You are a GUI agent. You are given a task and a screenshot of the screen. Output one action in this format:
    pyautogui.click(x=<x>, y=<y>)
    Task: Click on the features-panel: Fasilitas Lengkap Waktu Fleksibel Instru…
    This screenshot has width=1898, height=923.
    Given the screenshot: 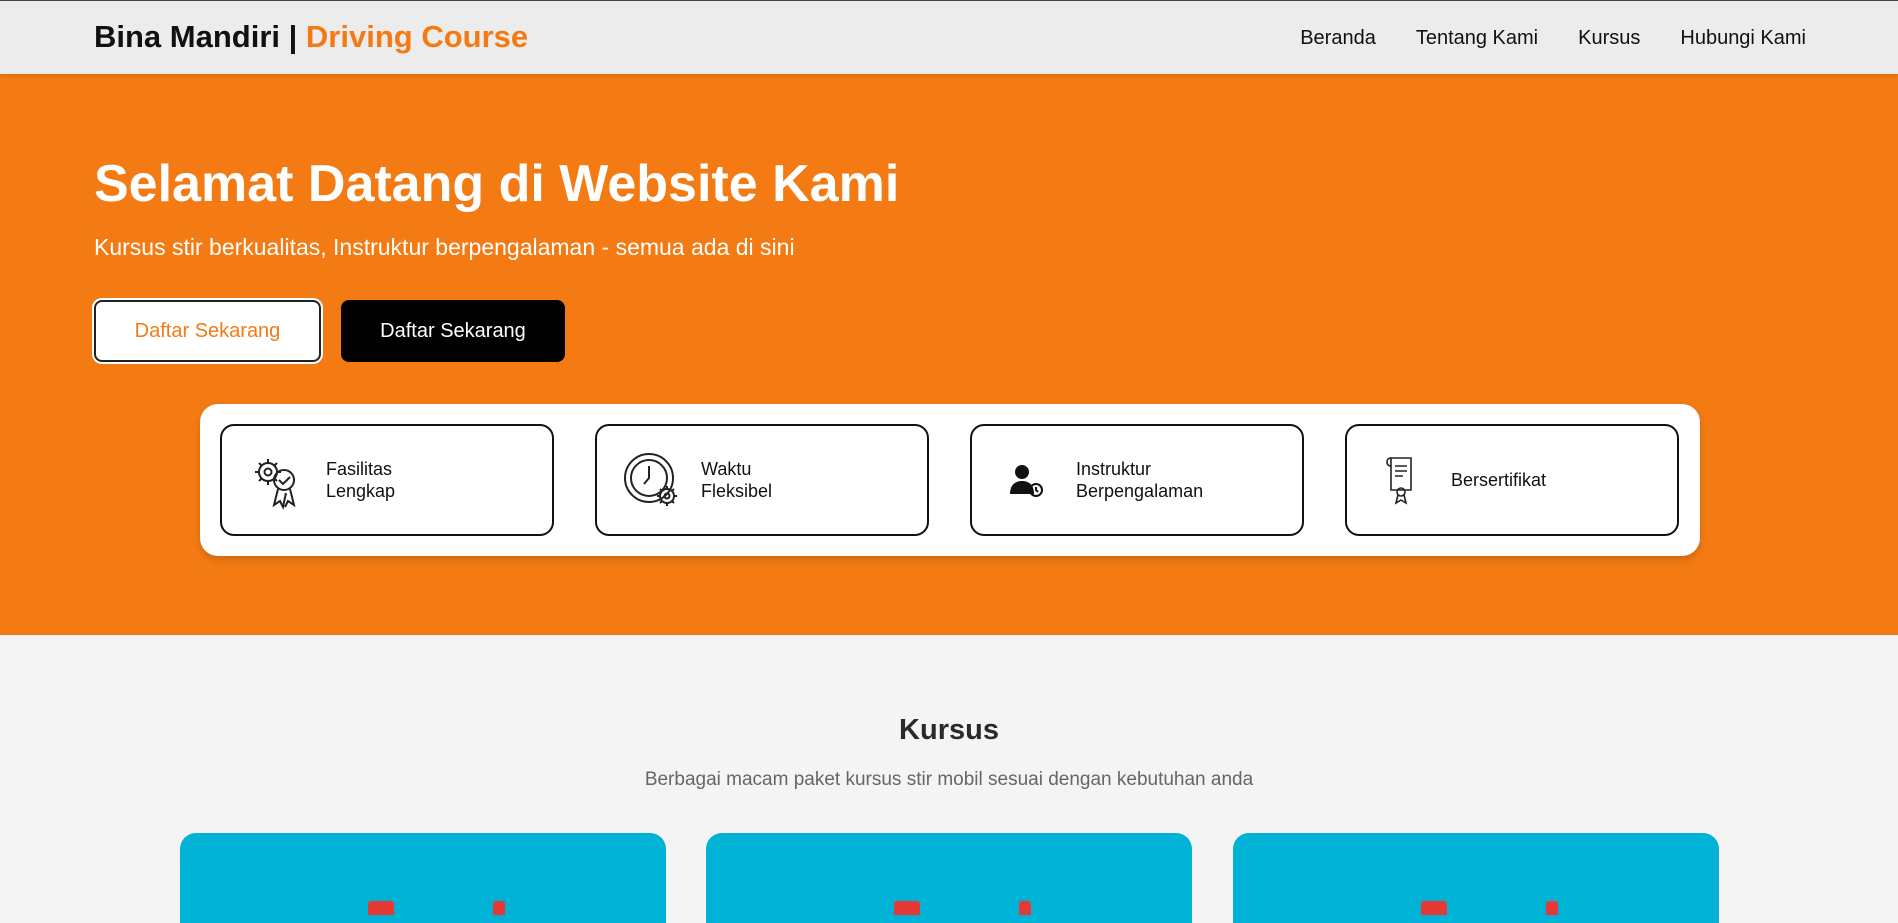 What is the action you would take?
    pyautogui.click(x=950, y=480)
    